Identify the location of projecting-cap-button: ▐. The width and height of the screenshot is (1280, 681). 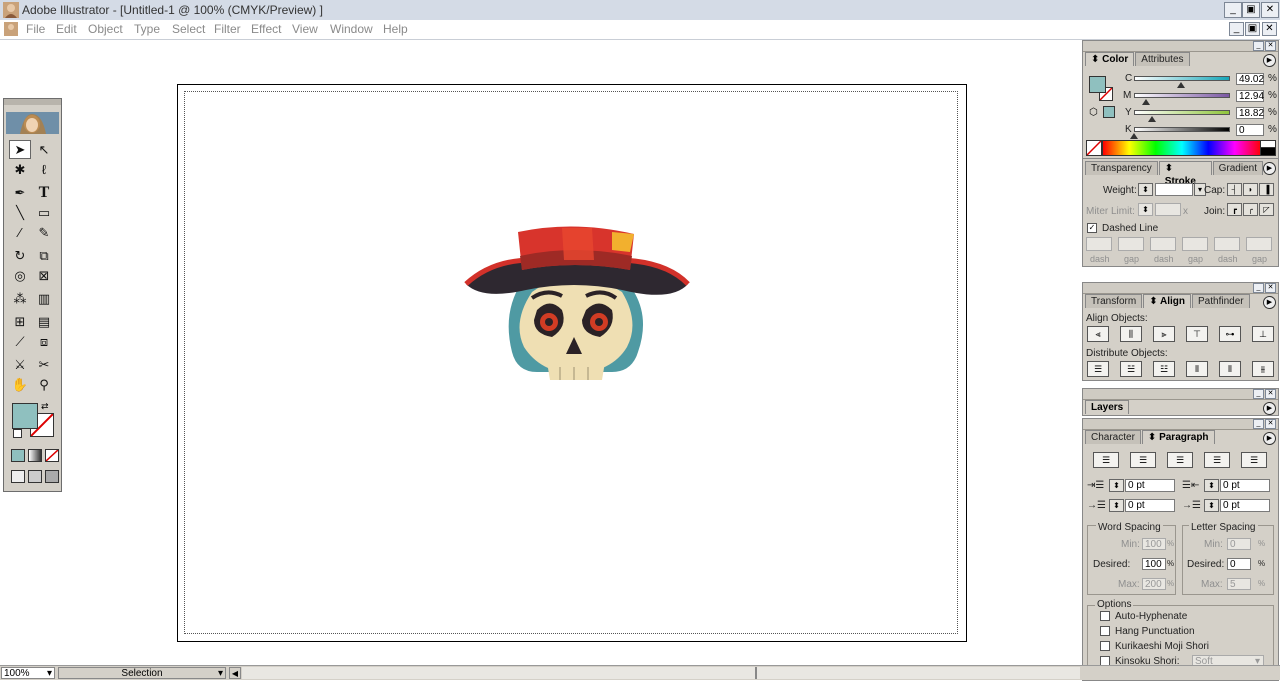
(1266, 189).